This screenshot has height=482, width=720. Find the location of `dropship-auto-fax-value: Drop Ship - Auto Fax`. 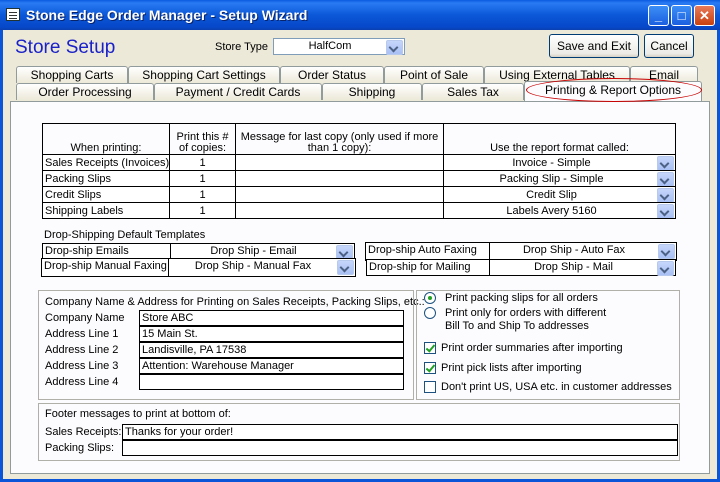

dropship-auto-fax-value: Drop Ship - Auto Fax is located at coordinates (574, 250).